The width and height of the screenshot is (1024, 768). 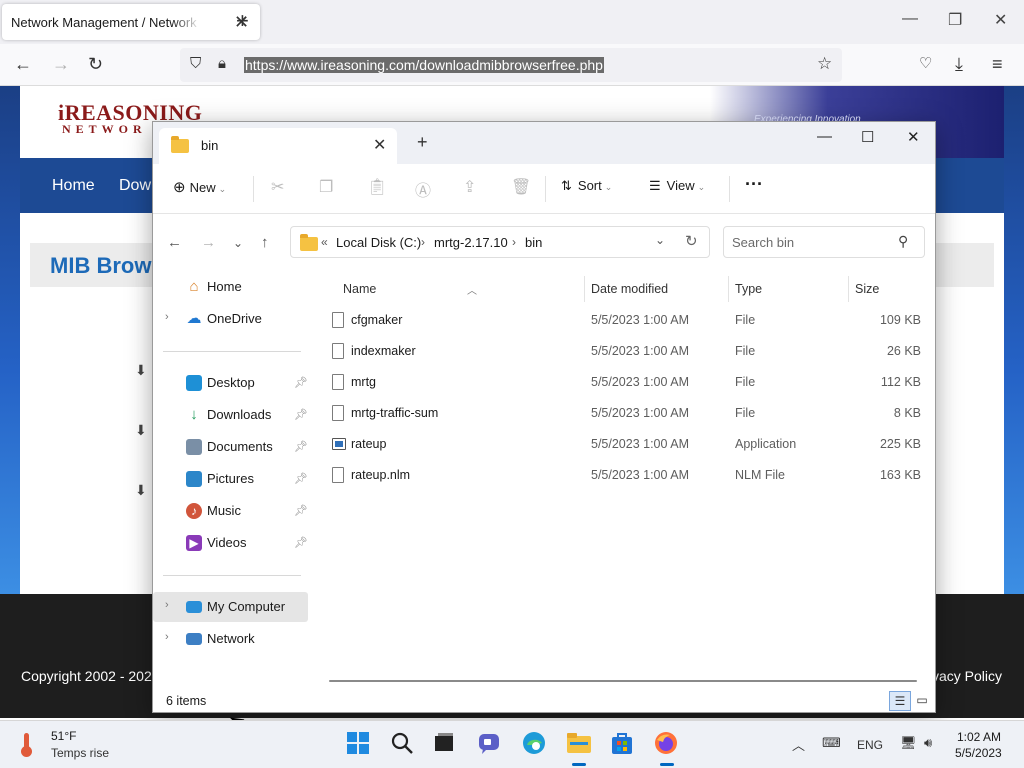 What do you see at coordinates (379, 145) in the screenshot?
I see `explorer-tab-close-icon: ✕` at bounding box center [379, 145].